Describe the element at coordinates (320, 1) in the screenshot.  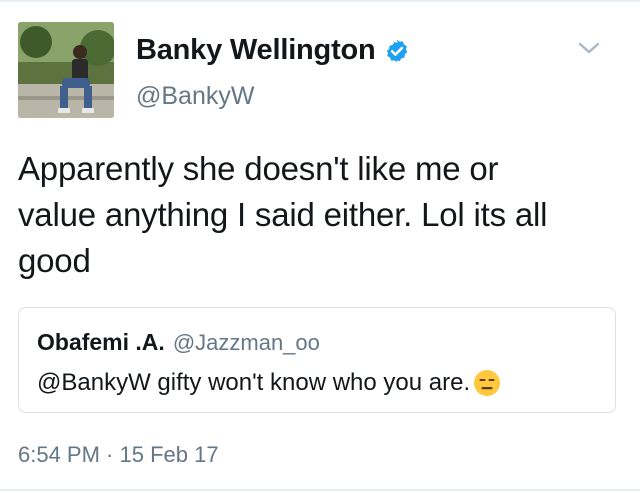
I see `top-divider` at that location.